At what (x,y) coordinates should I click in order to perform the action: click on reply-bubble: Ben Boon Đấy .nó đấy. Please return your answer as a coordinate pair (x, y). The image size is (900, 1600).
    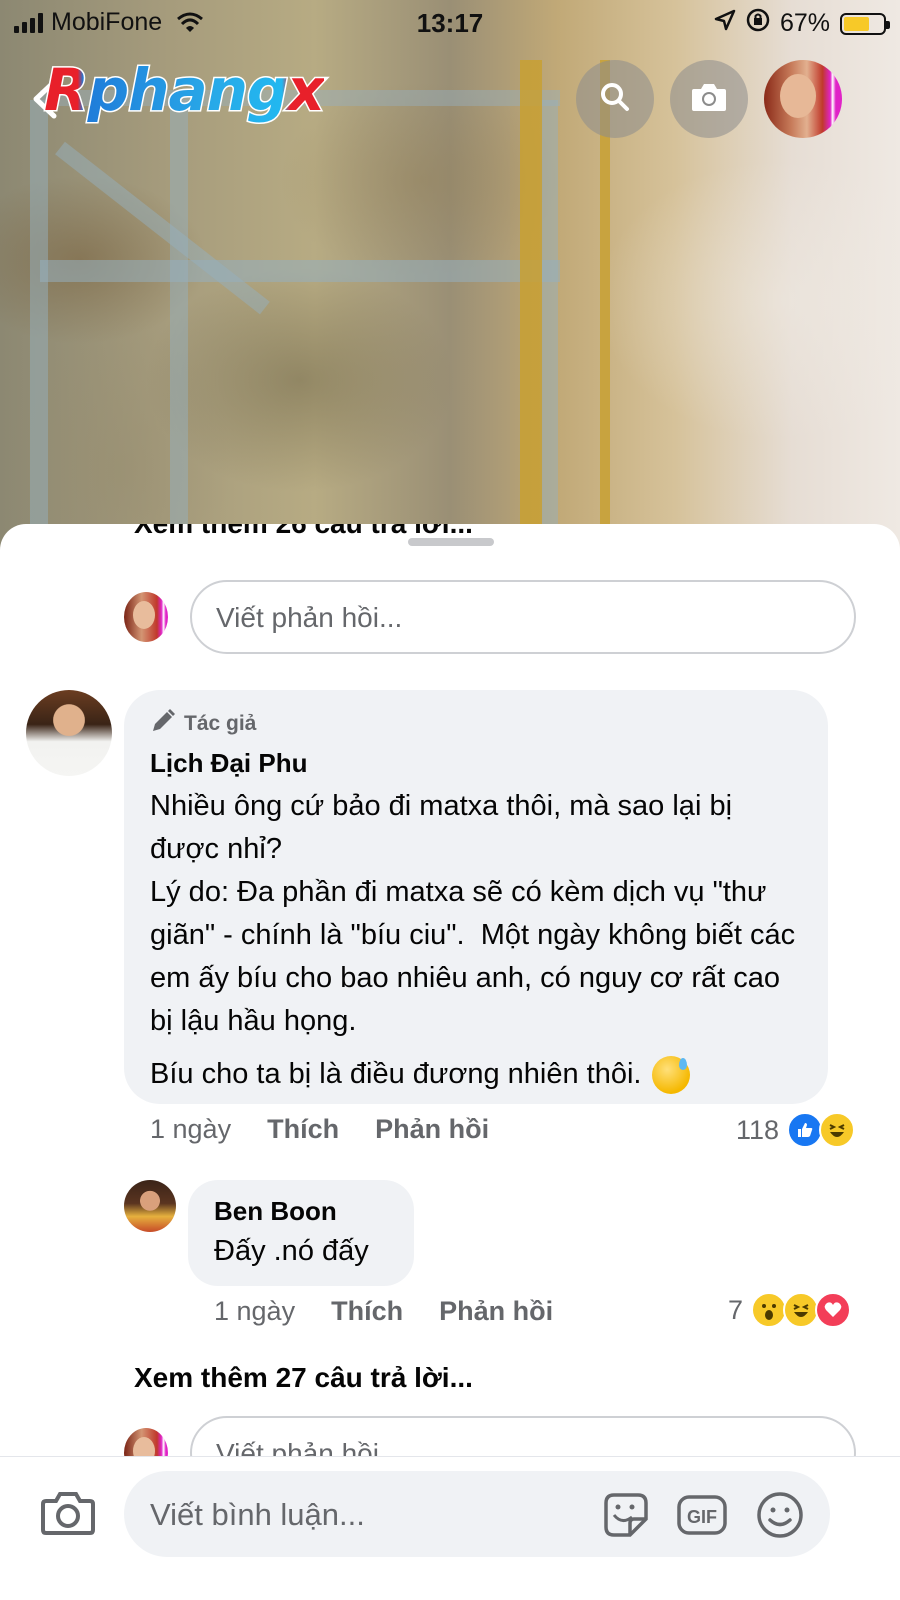
    Looking at the image, I should click on (301, 1233).